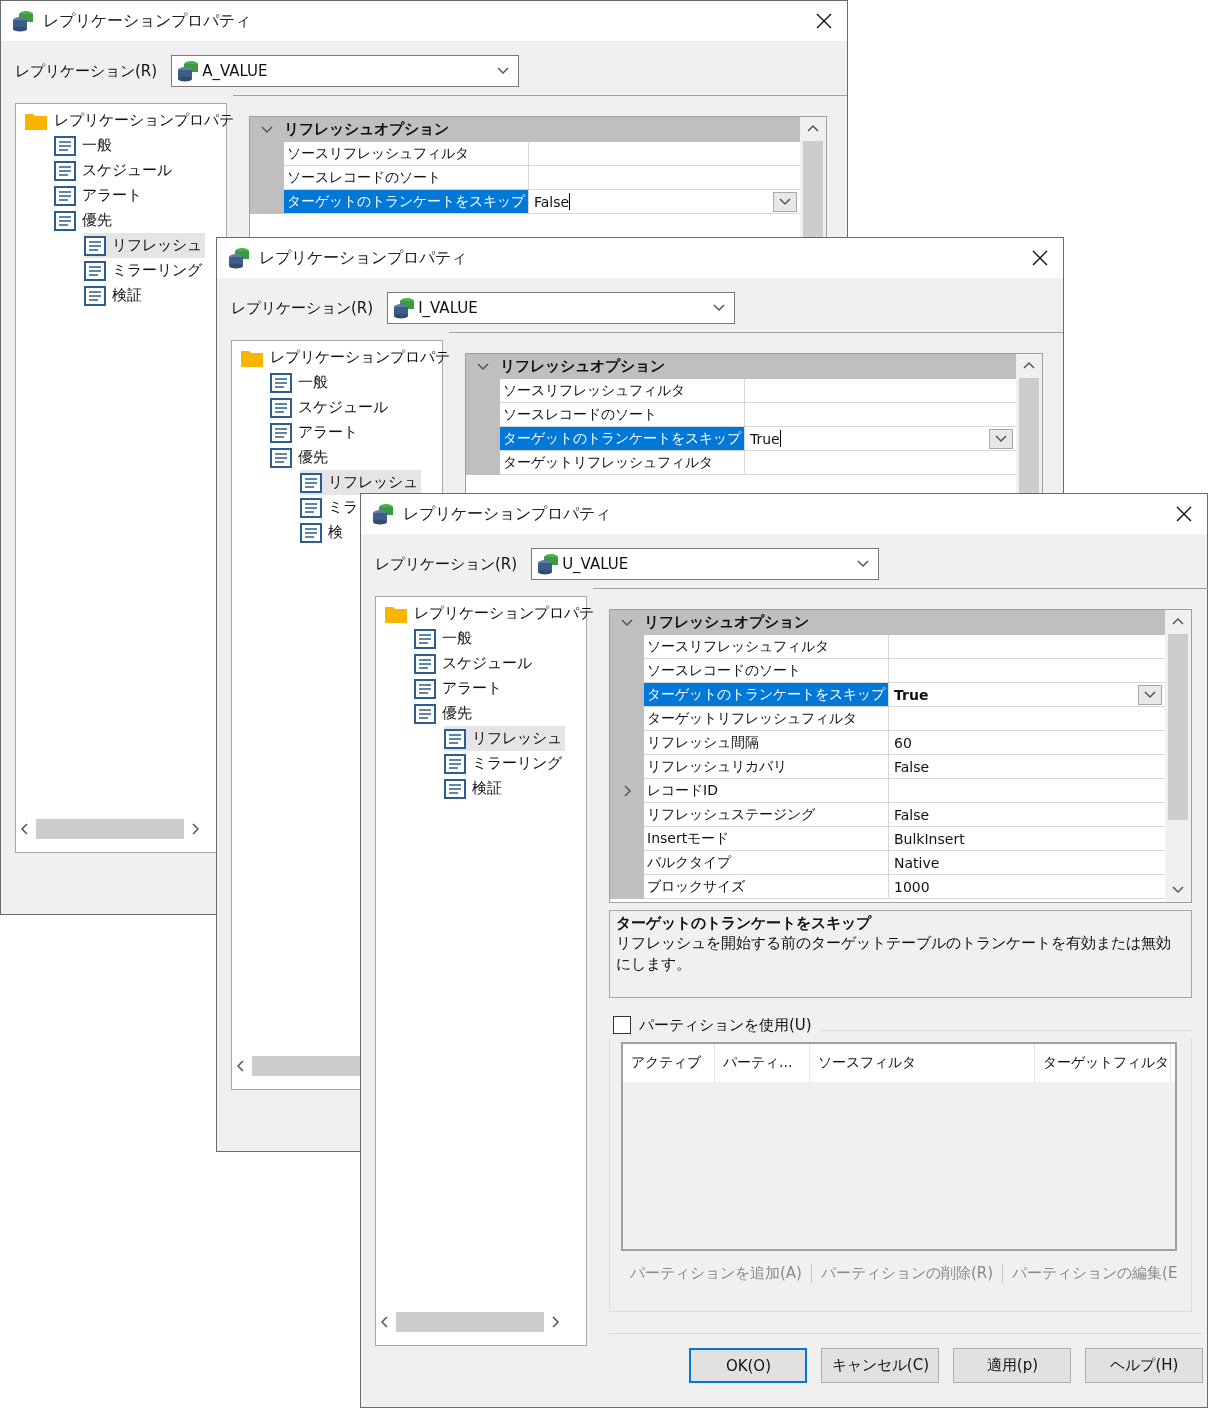 The image size is (1208, 1410). Describe the element at coordinates (894, 954) in the screenshot. I see `description-text: リフレッシュを開始する前のターゲットテーブルのトランケートを有効または無効にします。` at that location.